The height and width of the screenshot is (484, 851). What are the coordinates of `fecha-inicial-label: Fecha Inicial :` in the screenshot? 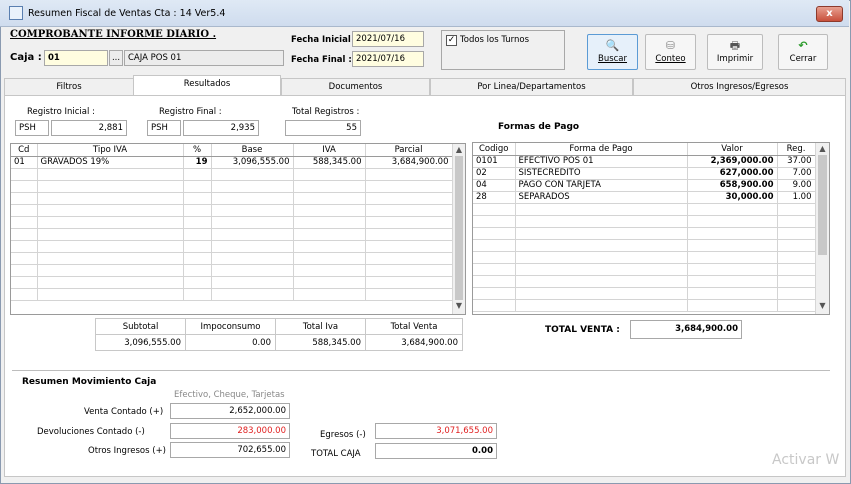 It's located at (324, 40).